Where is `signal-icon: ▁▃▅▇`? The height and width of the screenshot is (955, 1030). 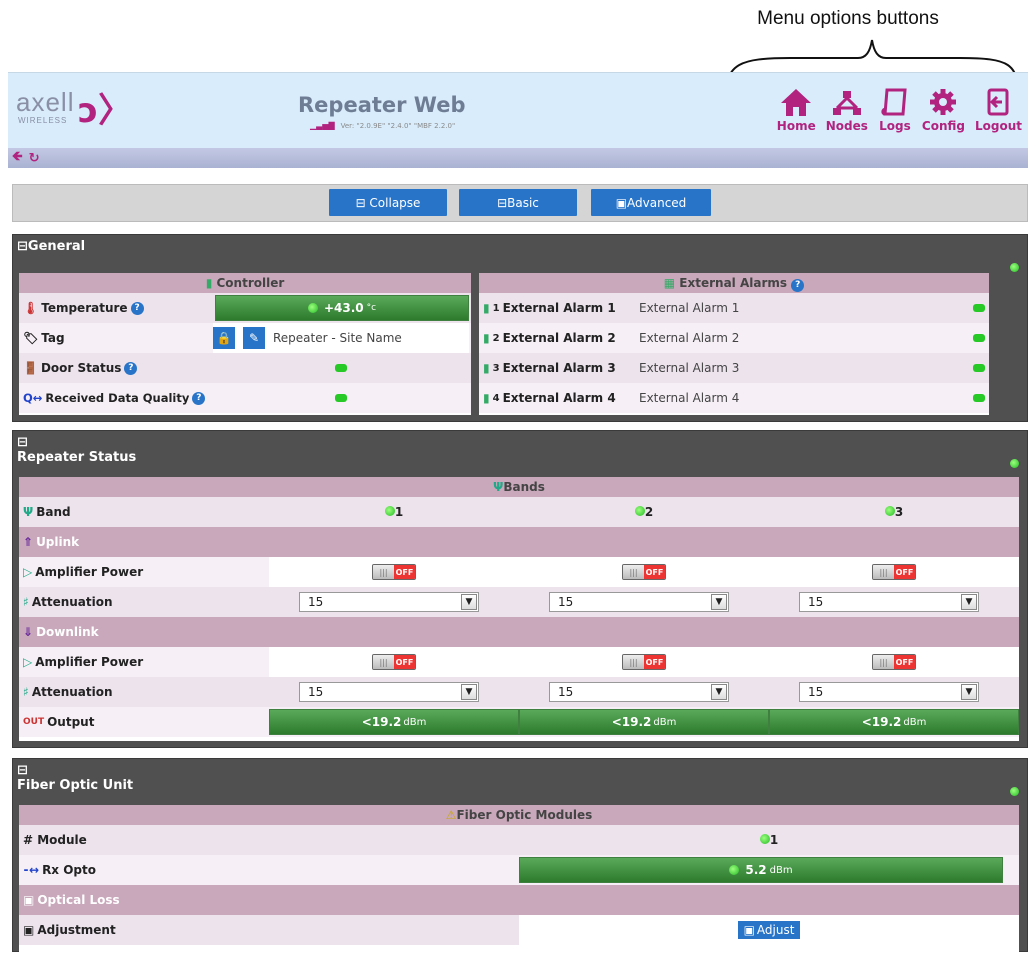
signal-icon: ▁▃▅▇ is located at coordinates (322, 125).